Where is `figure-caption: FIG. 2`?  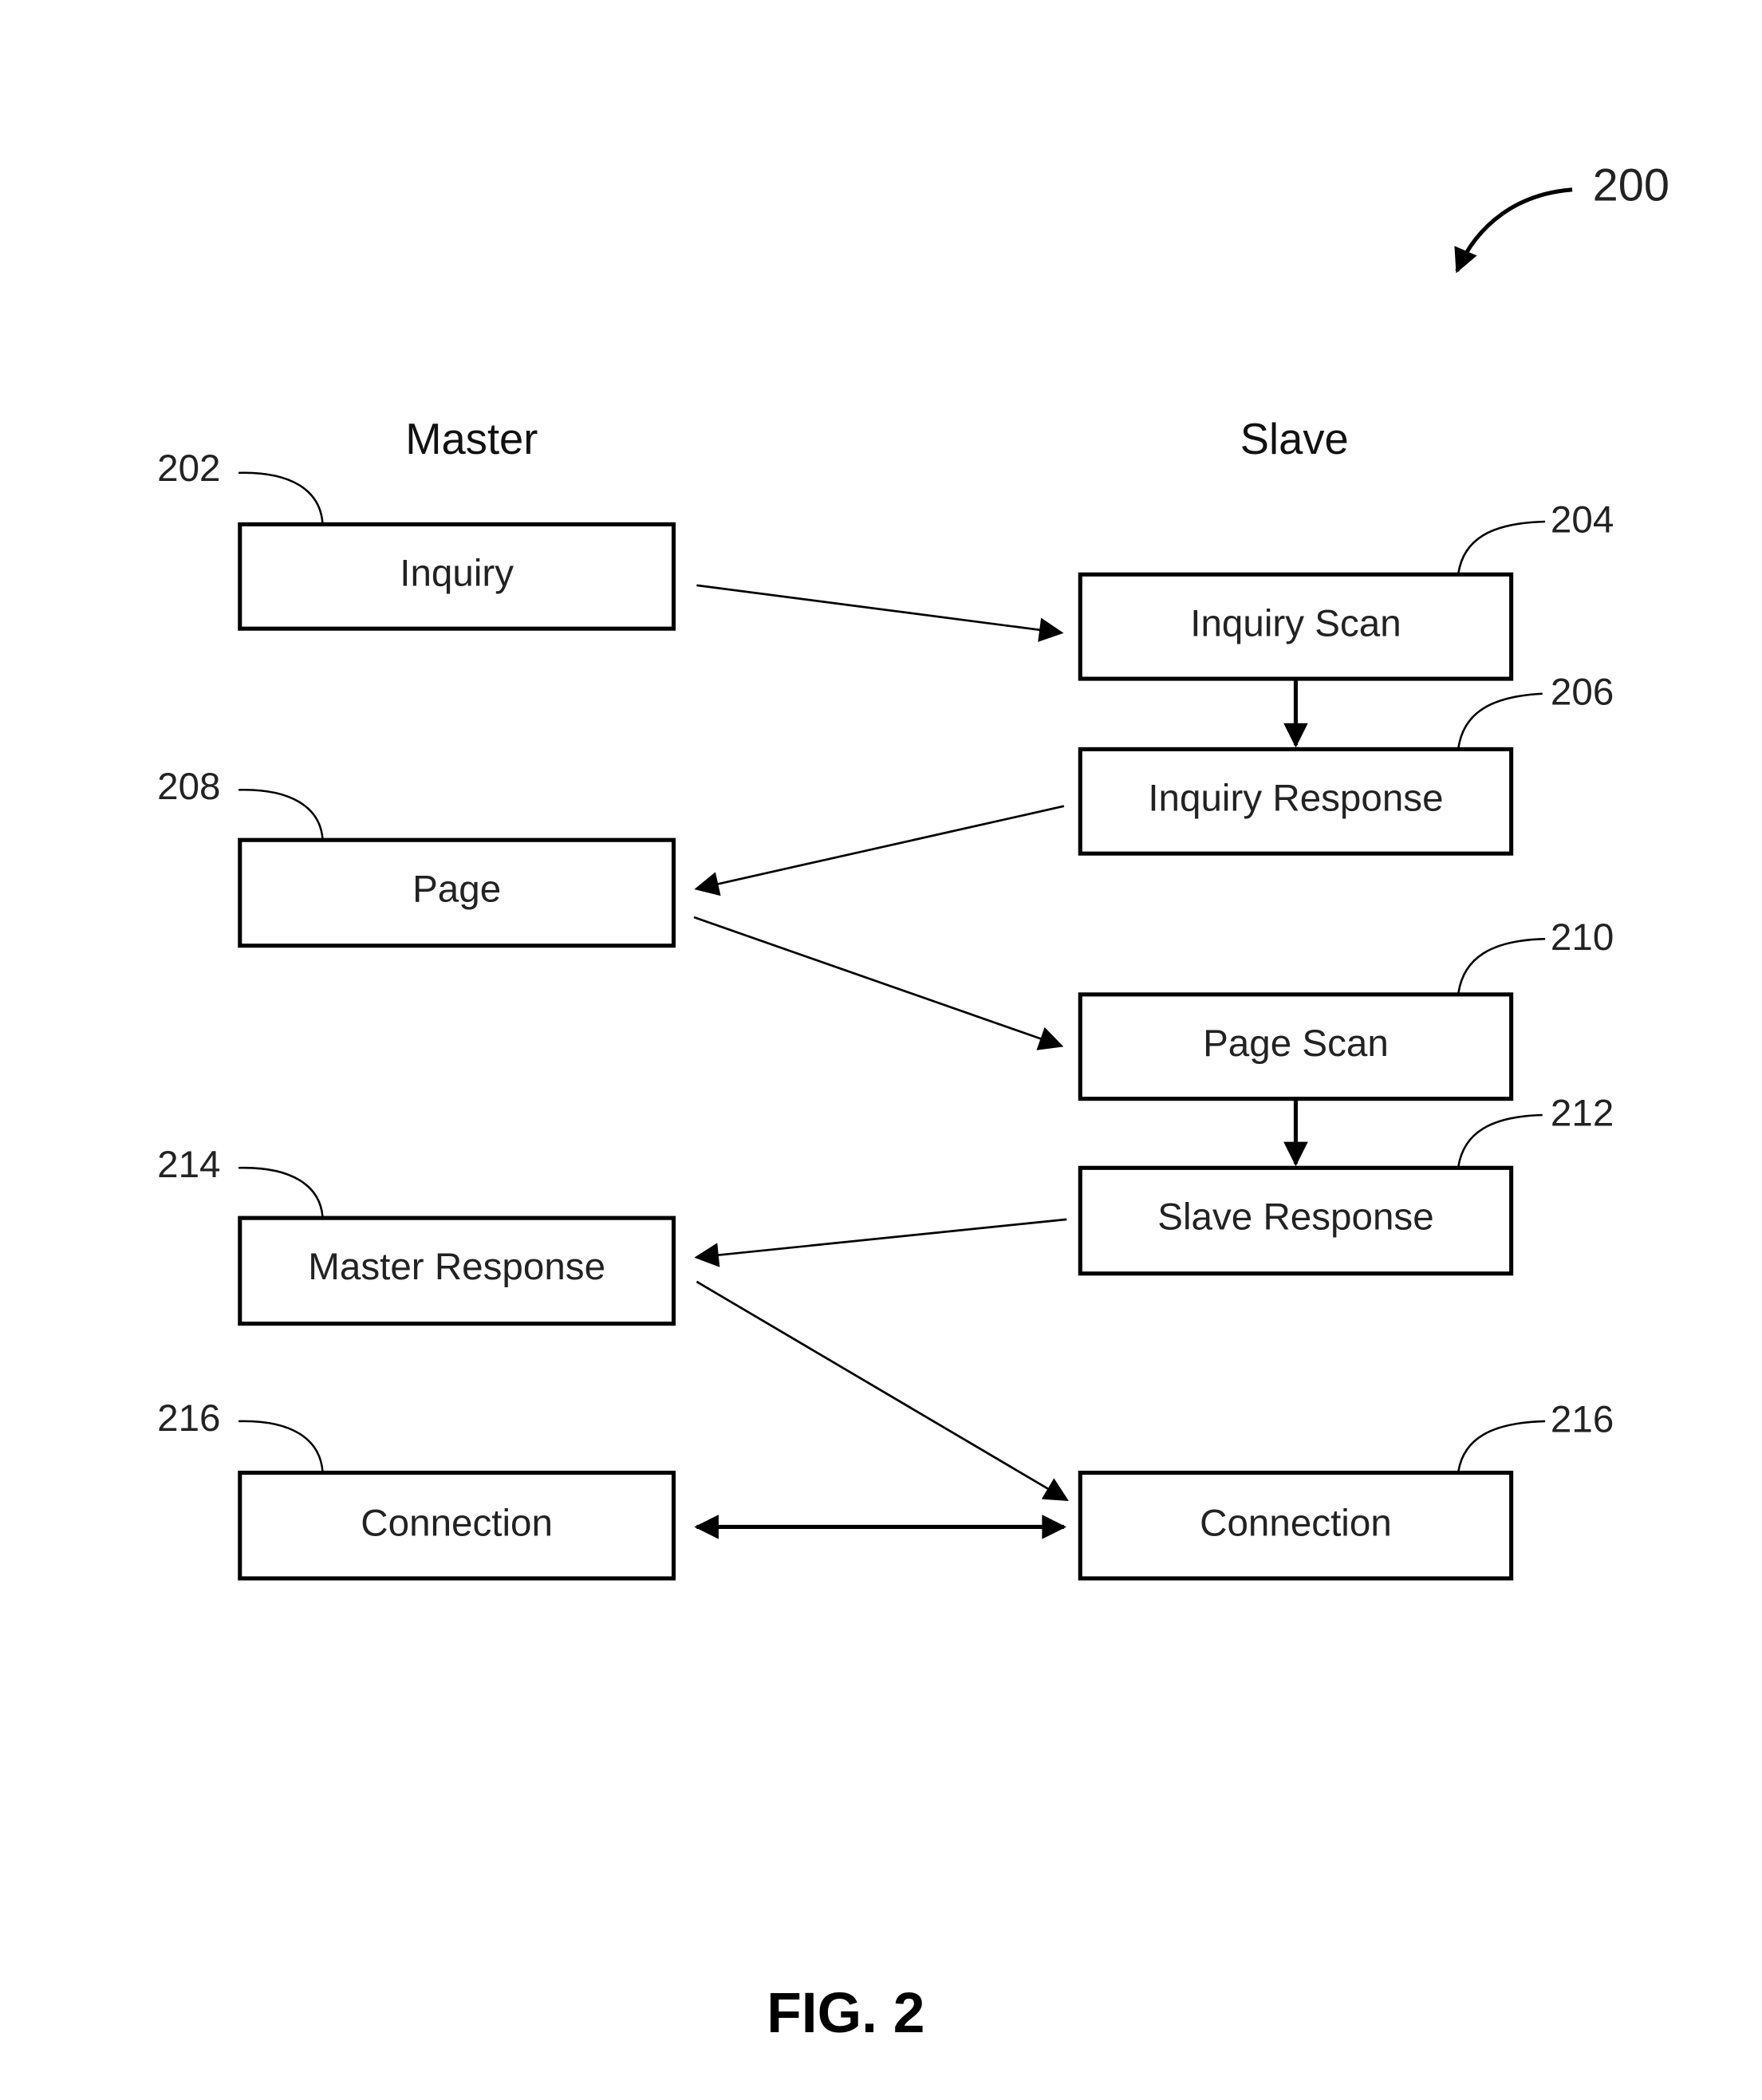 figure-caption: FIG. 2 is located at coordinates (845, 2013).